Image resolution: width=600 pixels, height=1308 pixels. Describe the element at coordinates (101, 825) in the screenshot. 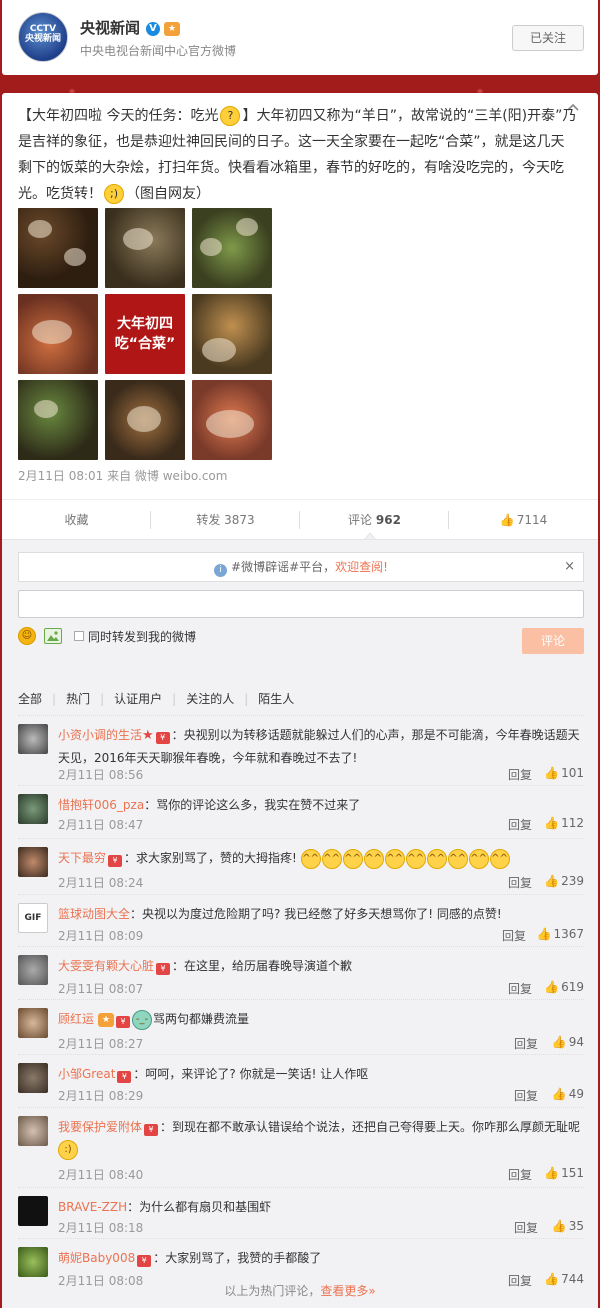

I see `comment-time: 2月11日 08:47` at that location.